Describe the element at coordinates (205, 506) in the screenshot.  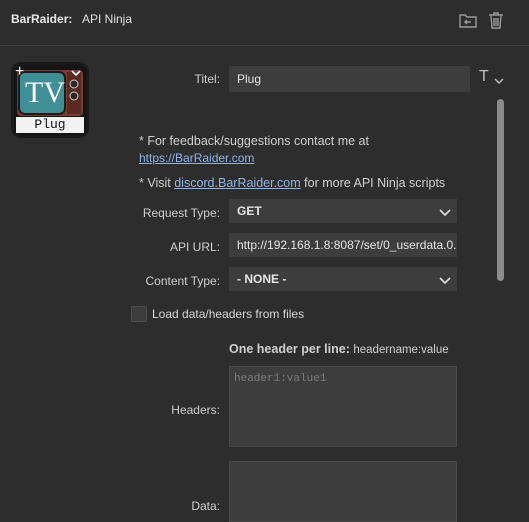
I see `data-label: Data:` at that location.